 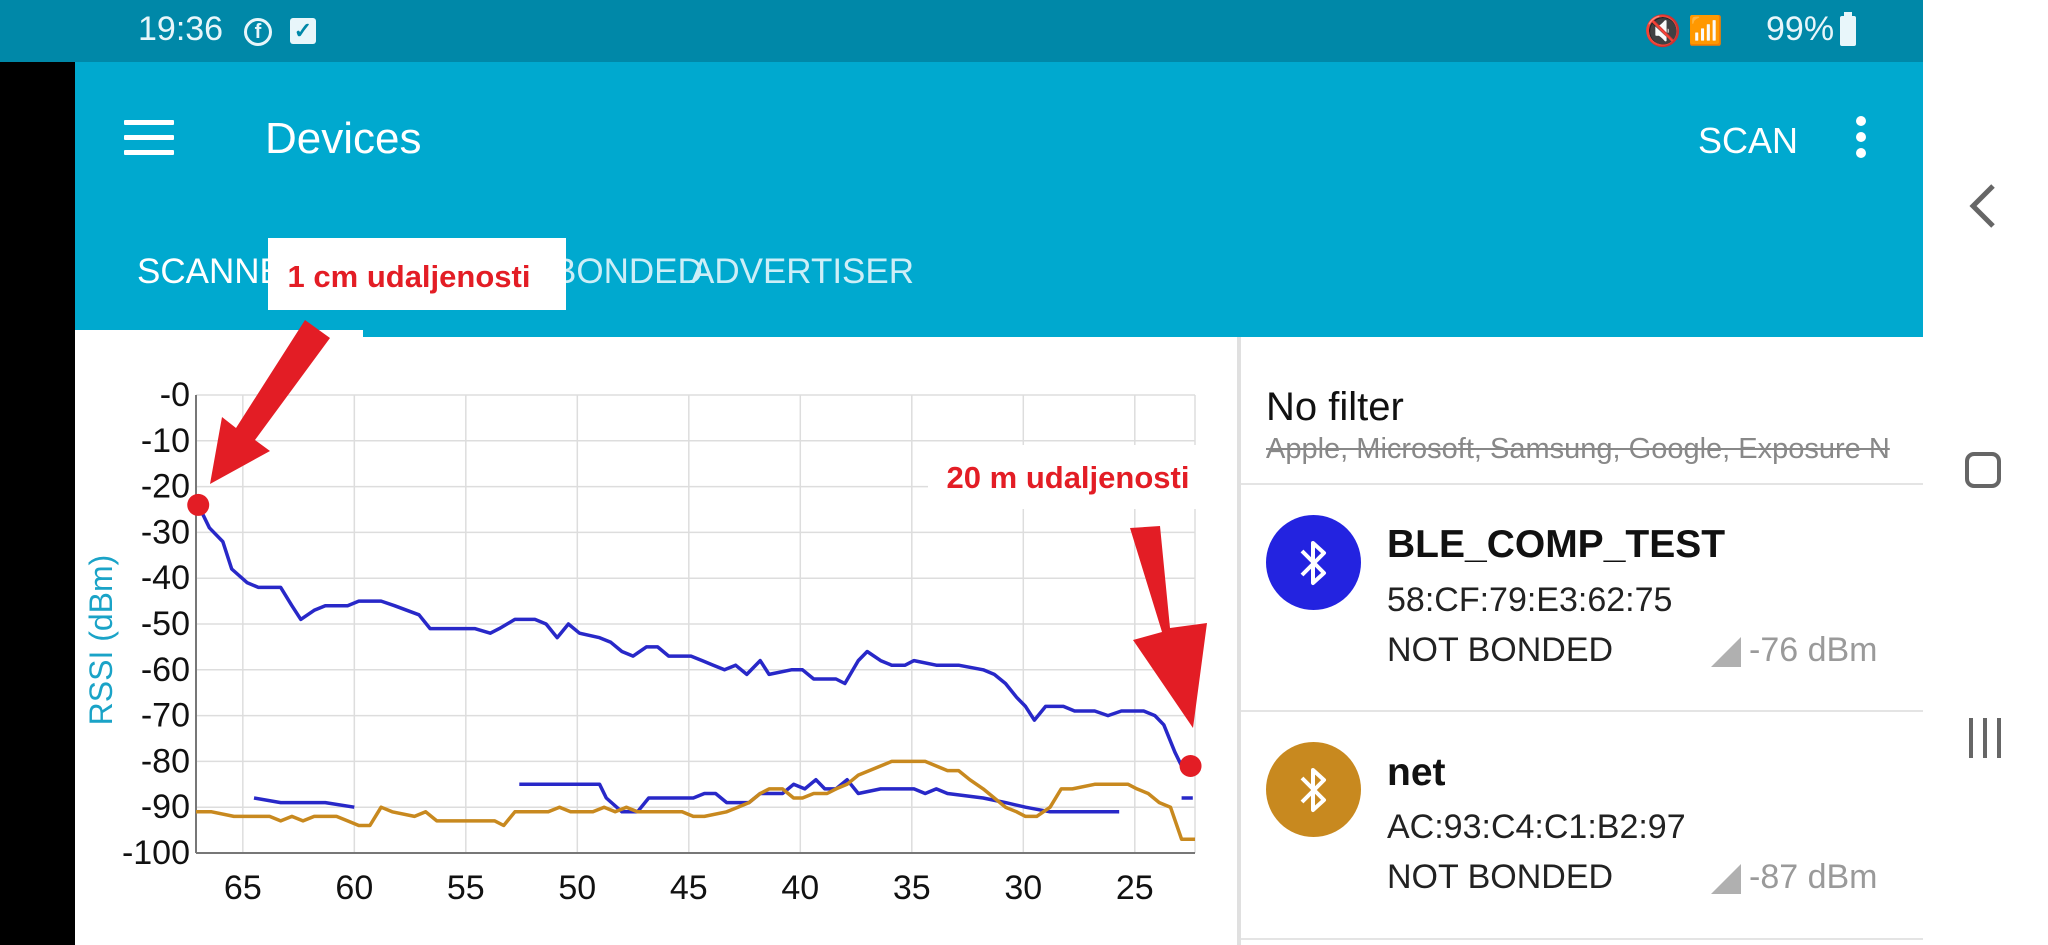 What do you see at coordinates (1135, 888) in the screenshot?
I see `x-tick-label: 25` at bounding box center [1135, 888].